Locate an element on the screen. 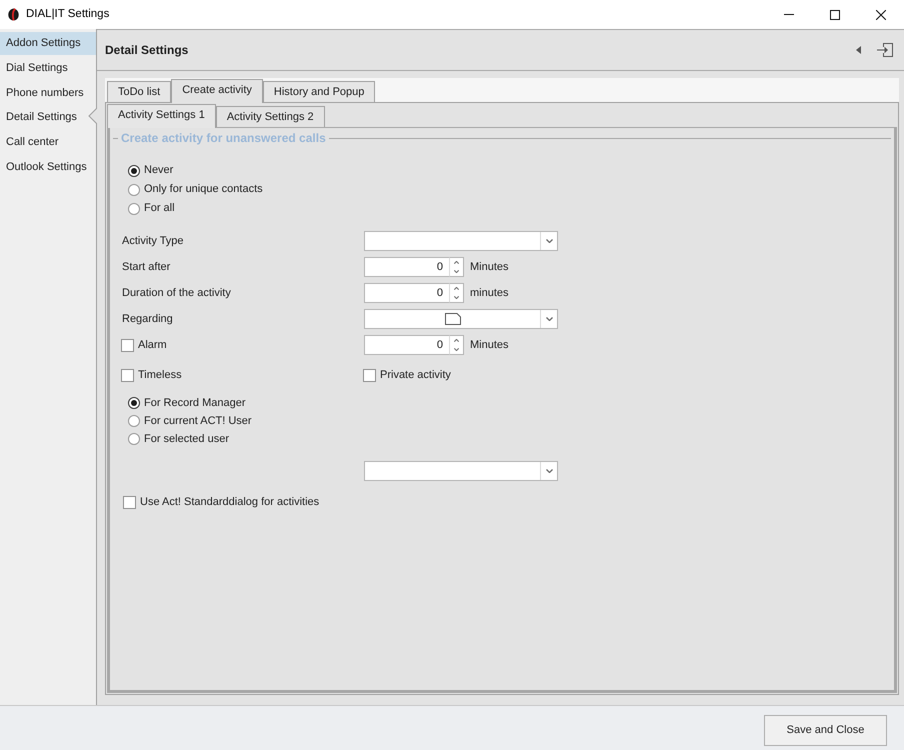 This screenshot has height=750, width=904. checkbox-label: Use Act! Standarddialog for activities is located at coordinates (230, 502).